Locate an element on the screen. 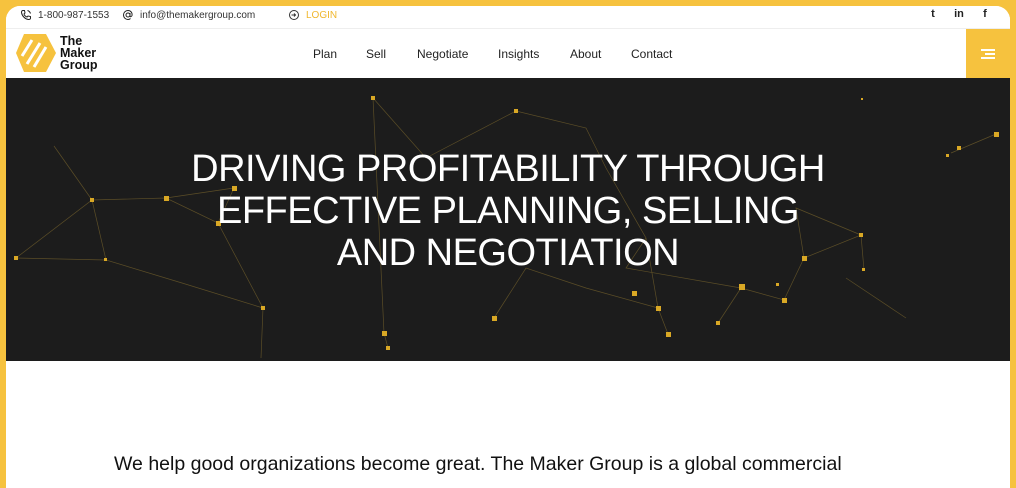 The height and width of the screenshot is (488, 1016). email-link: info@themakergroup.com is located at coordinates (188, 15).